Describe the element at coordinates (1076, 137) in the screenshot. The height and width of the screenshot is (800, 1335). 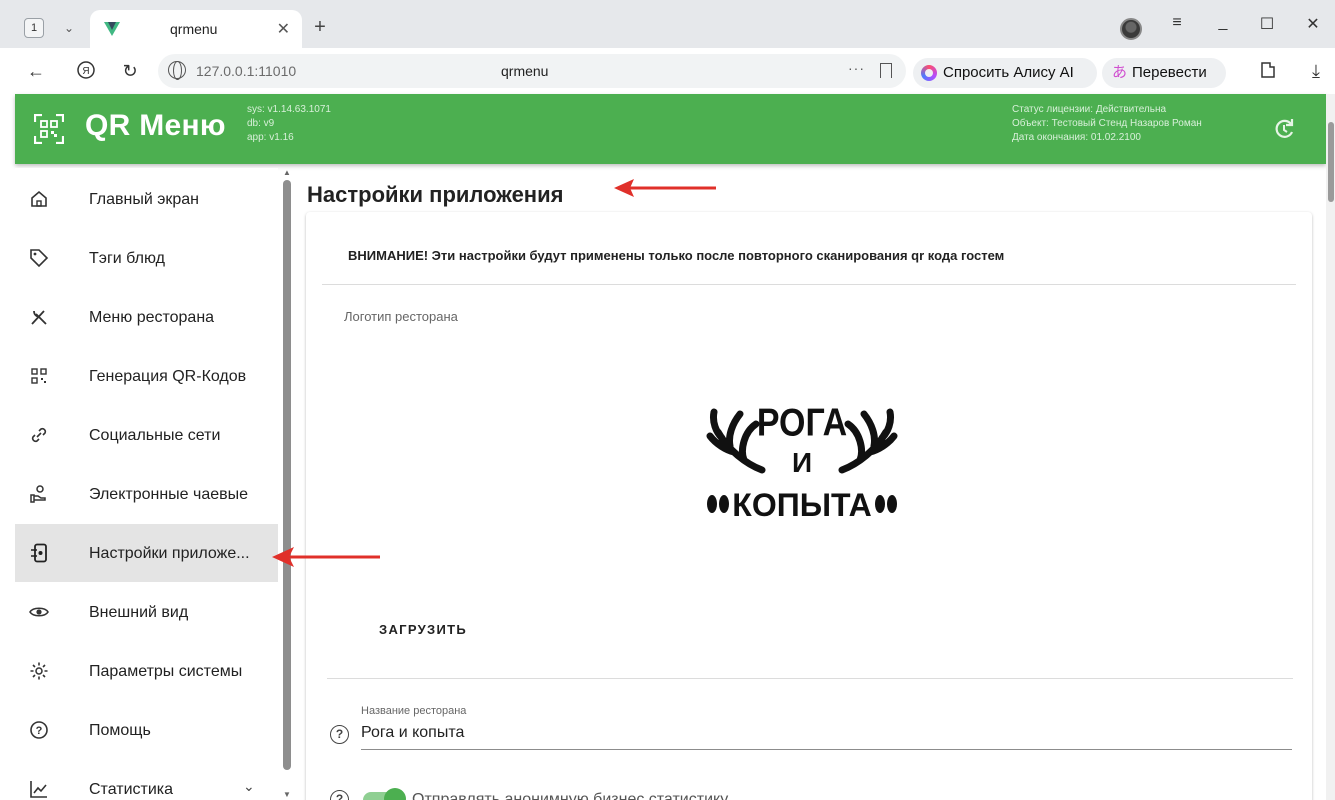
I see `license-expiry: Дата окончания: 01.02.2100` at that location.